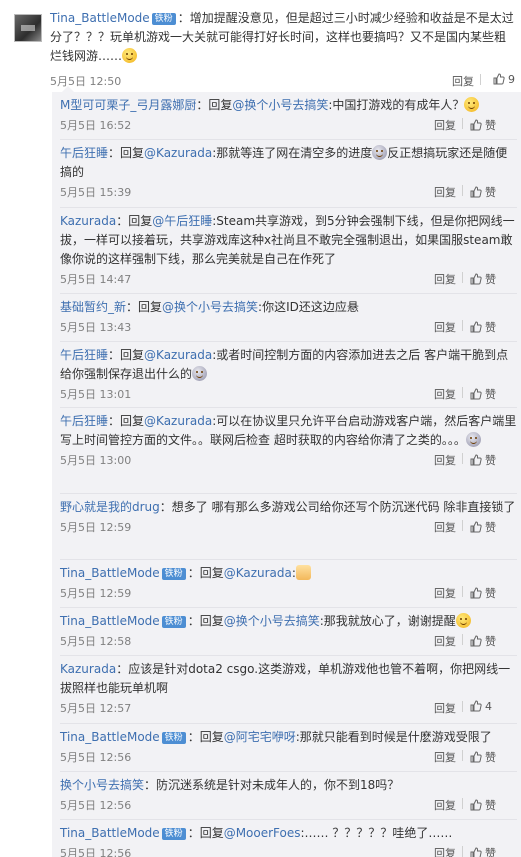  What do you see at coordinates (387, 621) in the screenshot?
I see `reply-body: :那我就放心了，谢谢提醒` at bounding box center [387, 621].